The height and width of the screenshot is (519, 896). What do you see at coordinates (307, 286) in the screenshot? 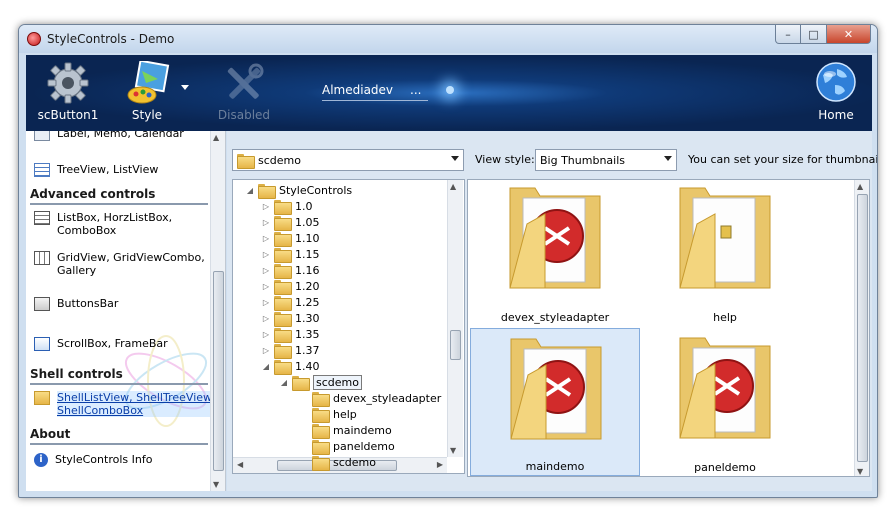
I see `tree-node-label: 1.20` at bounding box center [307, 286].